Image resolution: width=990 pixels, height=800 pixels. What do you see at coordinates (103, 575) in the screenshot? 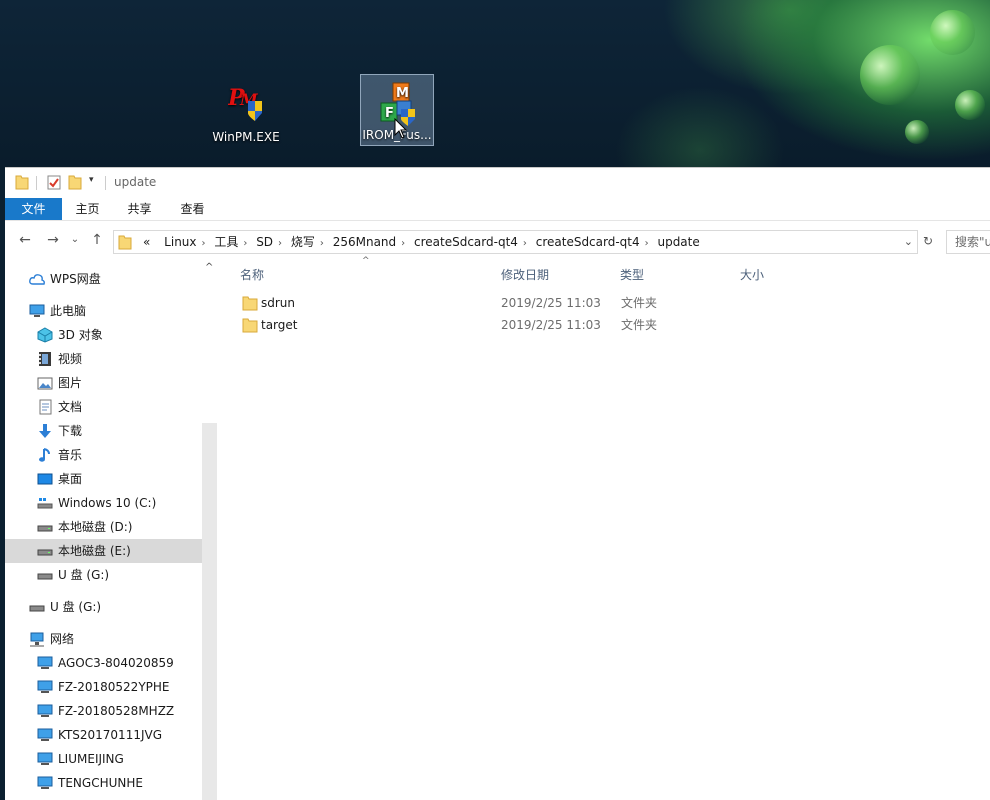
I see `nav-item-usb-g: U 盘 (G:)` at bounding box center [103, 575].